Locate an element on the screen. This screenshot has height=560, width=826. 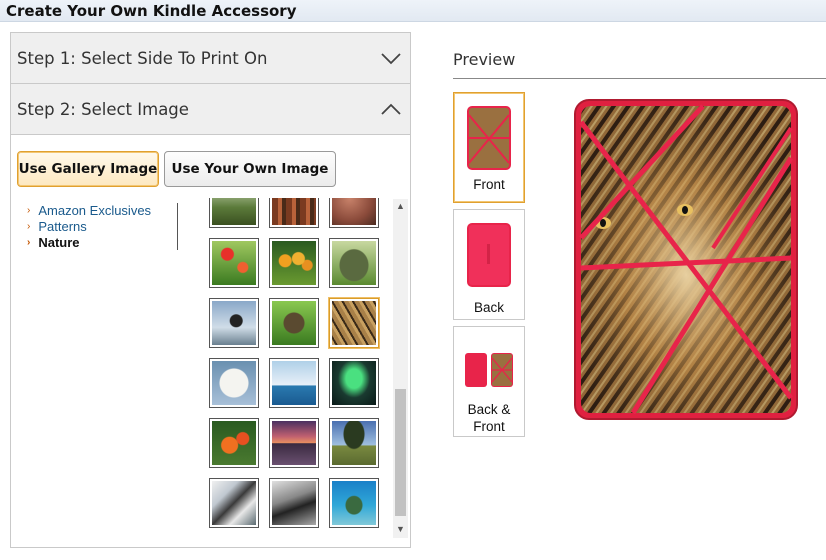
gallery-thumb-aurora is located at coordinates (354, 383).